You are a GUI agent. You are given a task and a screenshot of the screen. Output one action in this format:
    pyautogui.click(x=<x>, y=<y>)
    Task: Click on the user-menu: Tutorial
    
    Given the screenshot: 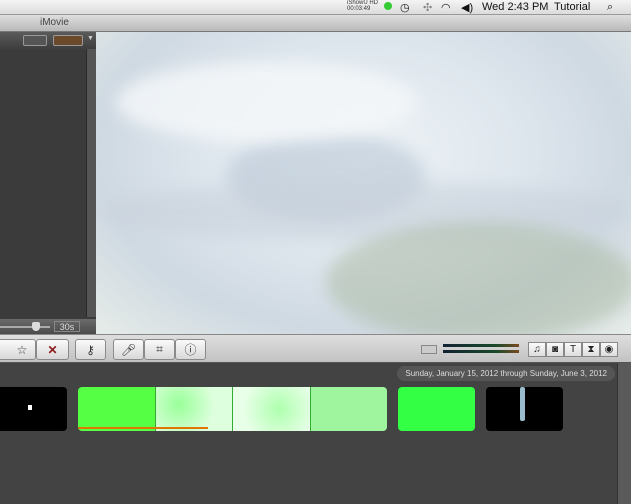 What is the action you would take?
    pyautogui.click(x=572, y=7)
    